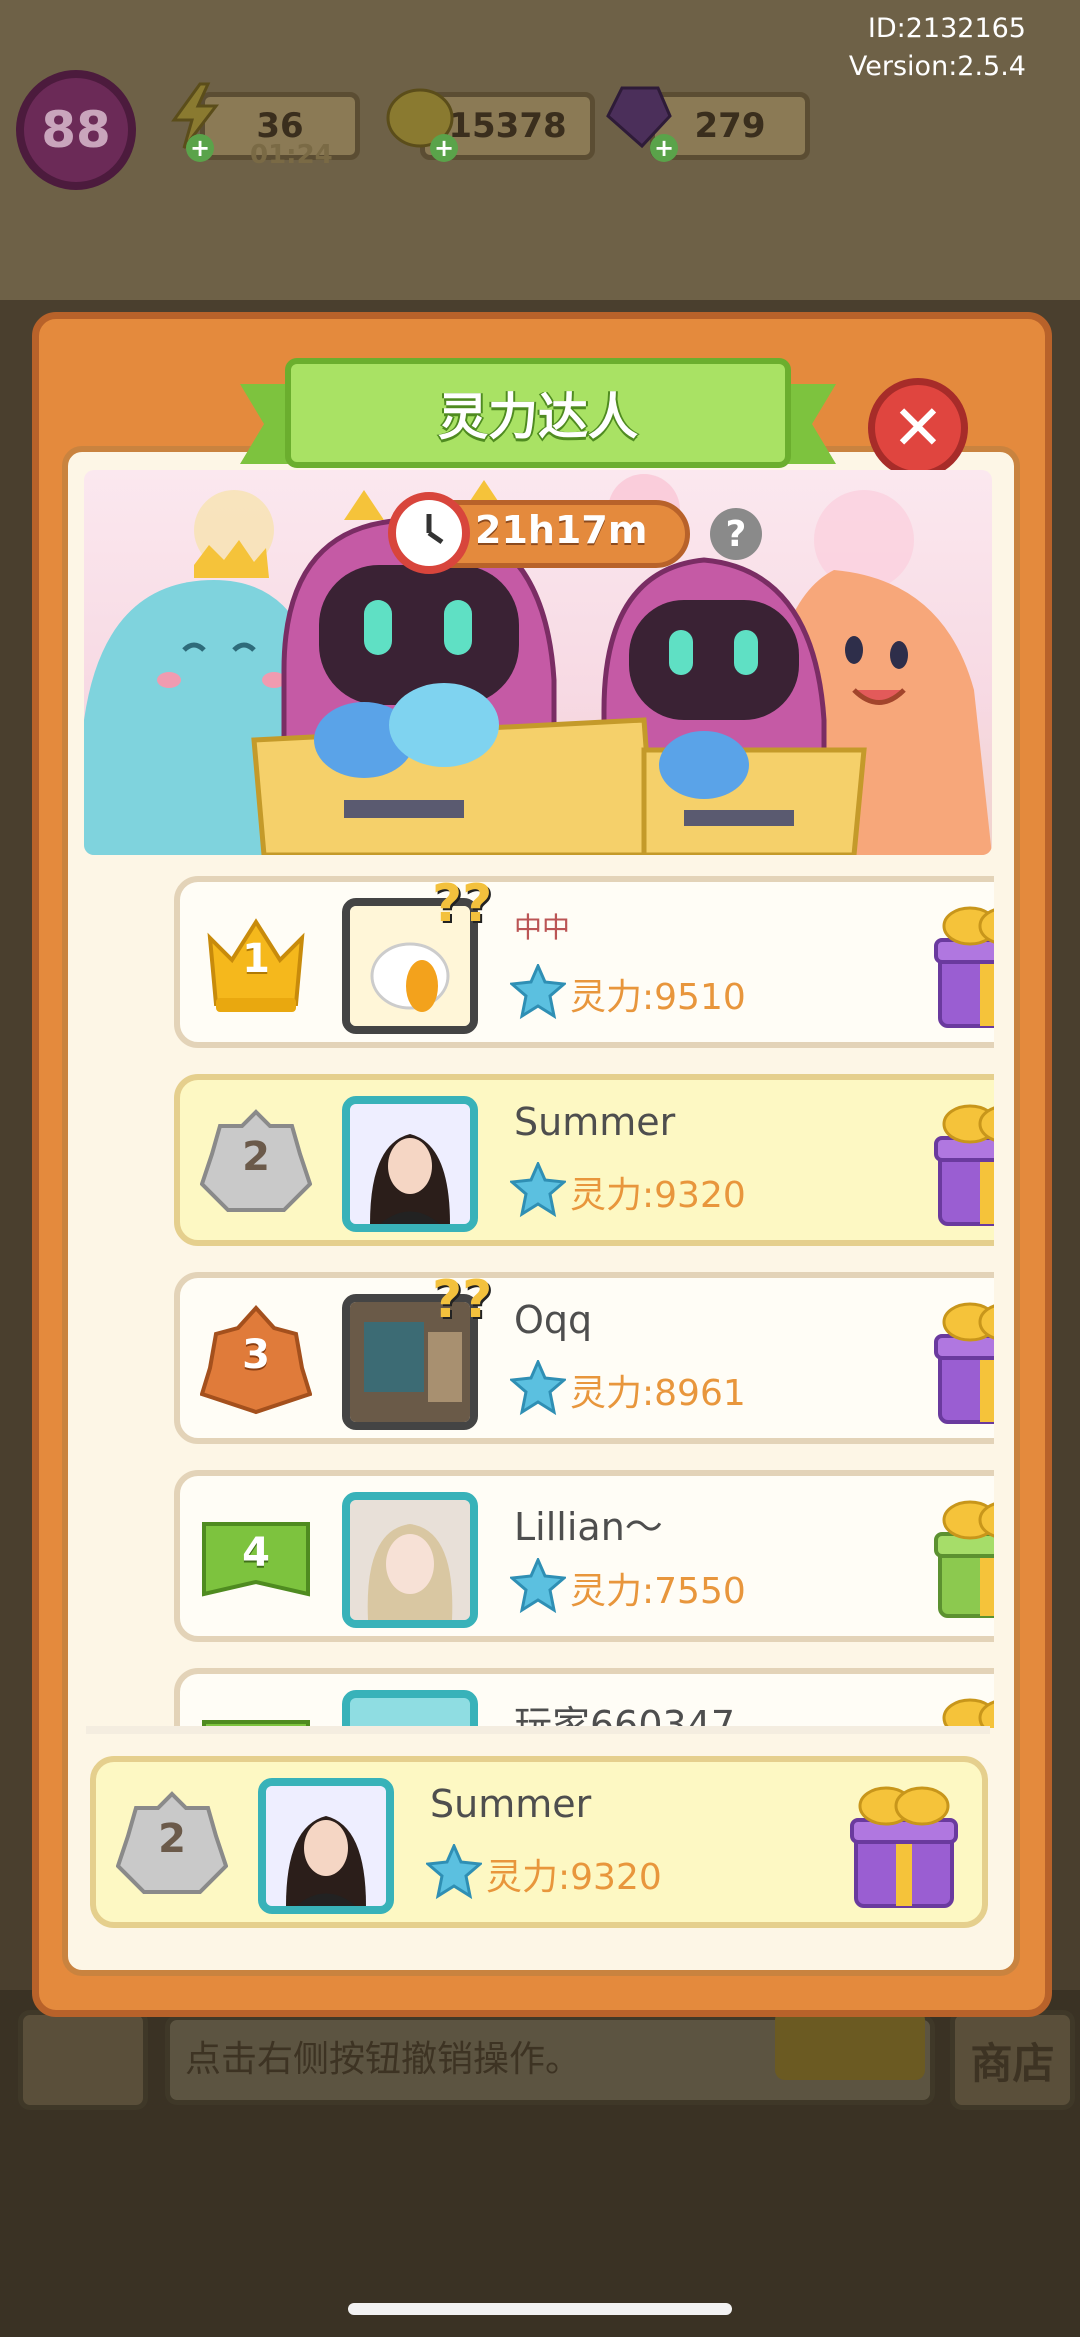 The height and width of the screenshot is (2337, 1080). Describe the element at coordinates (937, 48) in the screenshot. I see `build-info: ID:2132165 Version:2.5.4` at that location.